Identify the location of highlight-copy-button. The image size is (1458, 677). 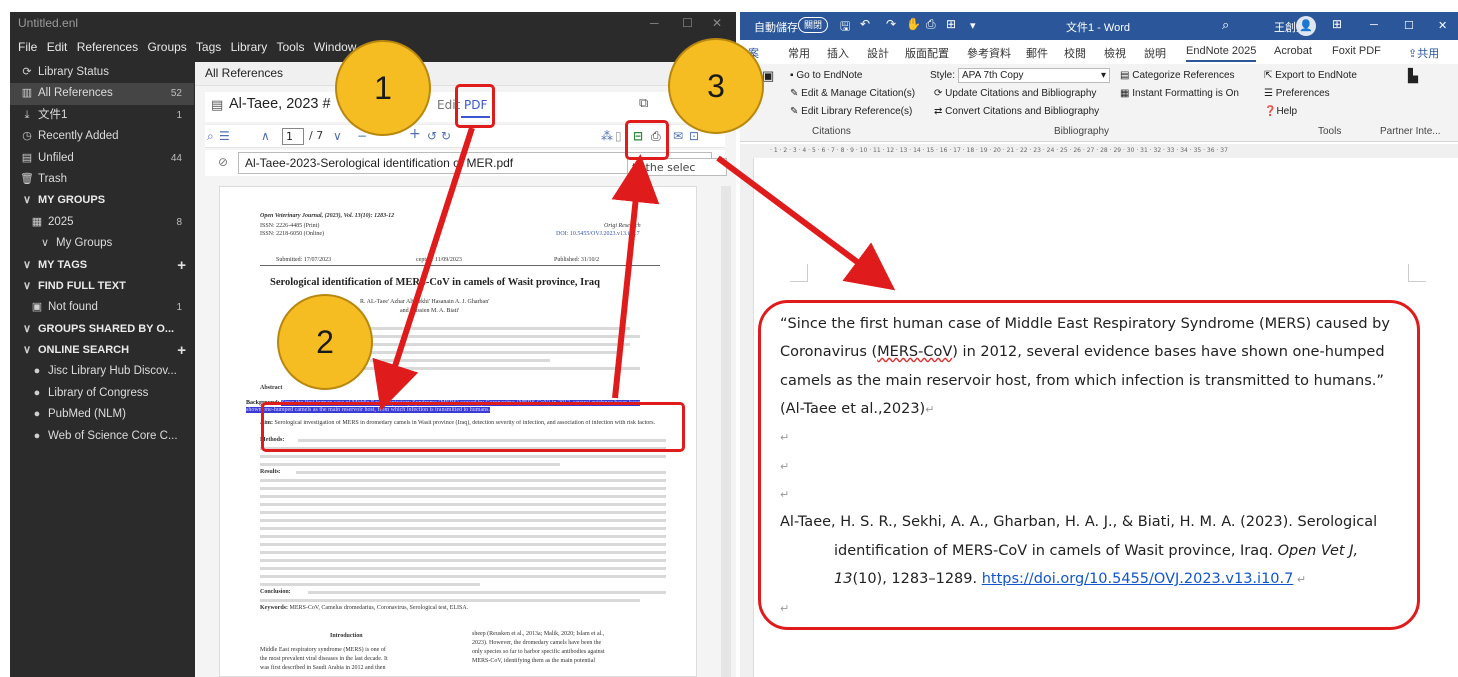
(647, 140).